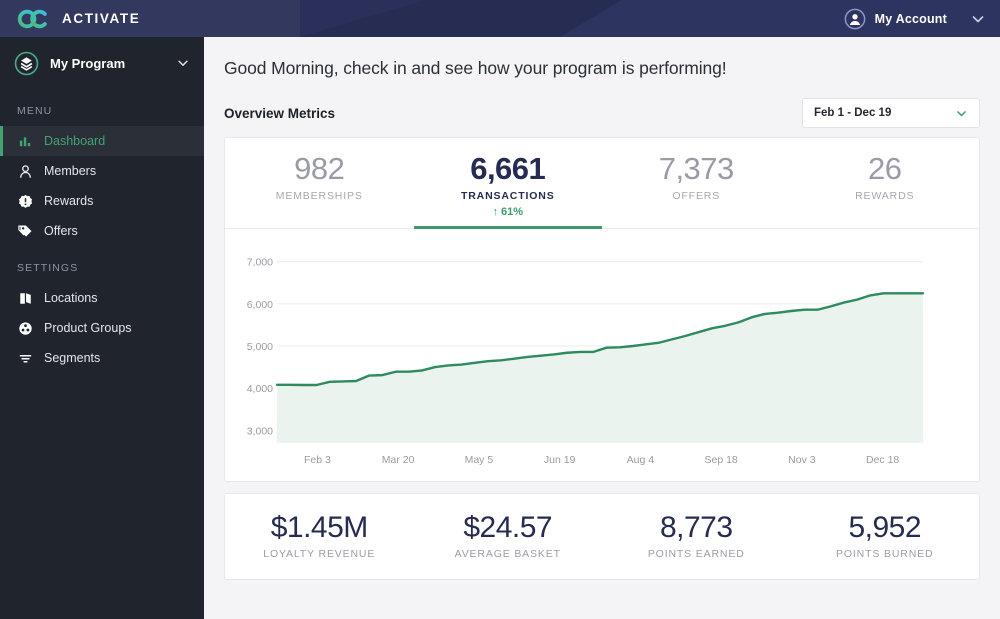 This screenshot has width=1000, height=619. Describe the element at coordinates (910, 18) in the screenshot. I see `account-label: My Account` at that location.